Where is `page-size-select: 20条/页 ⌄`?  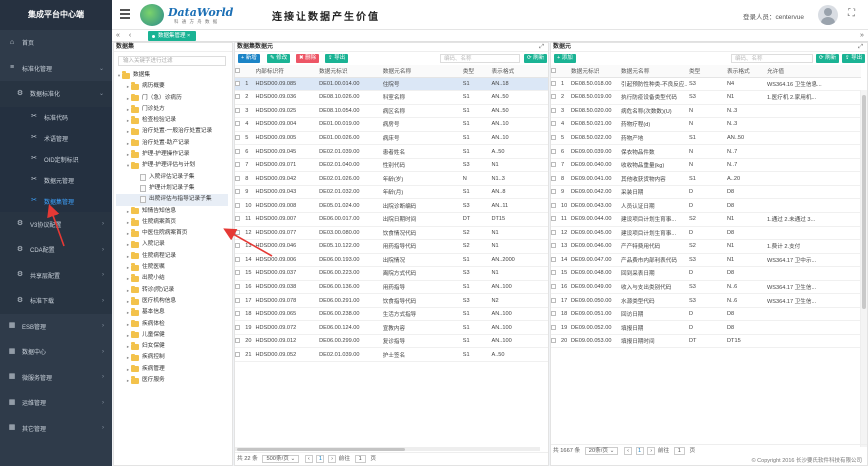 page-size-select: 20条/页 ⌄ is located at coordinates (601, 450).